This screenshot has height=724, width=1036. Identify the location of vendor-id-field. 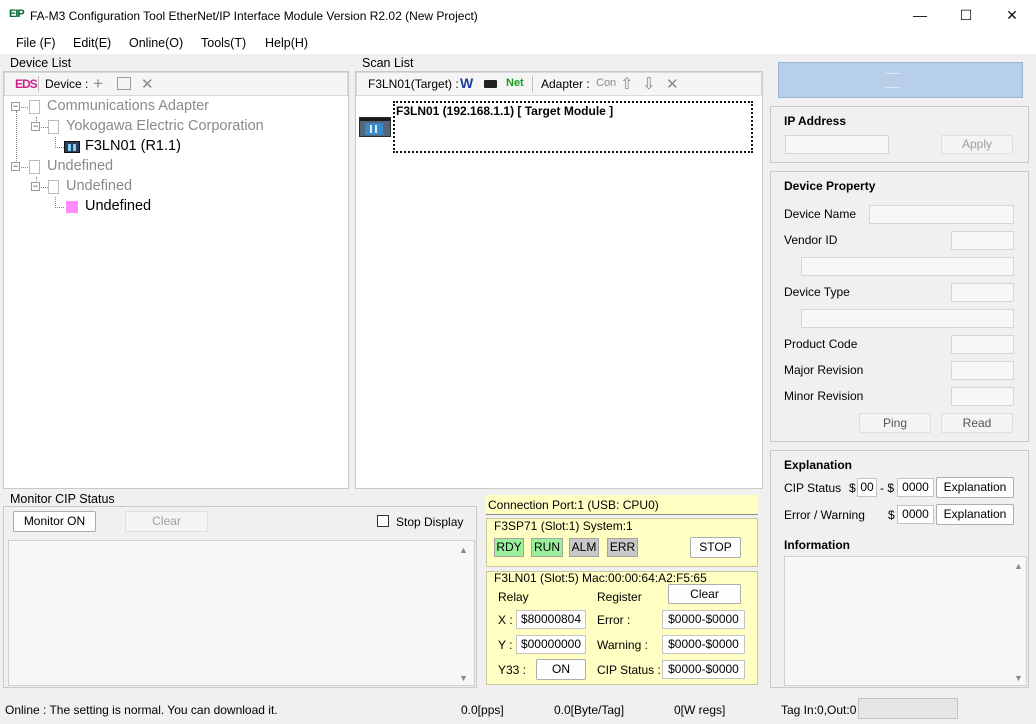
(982, 240).